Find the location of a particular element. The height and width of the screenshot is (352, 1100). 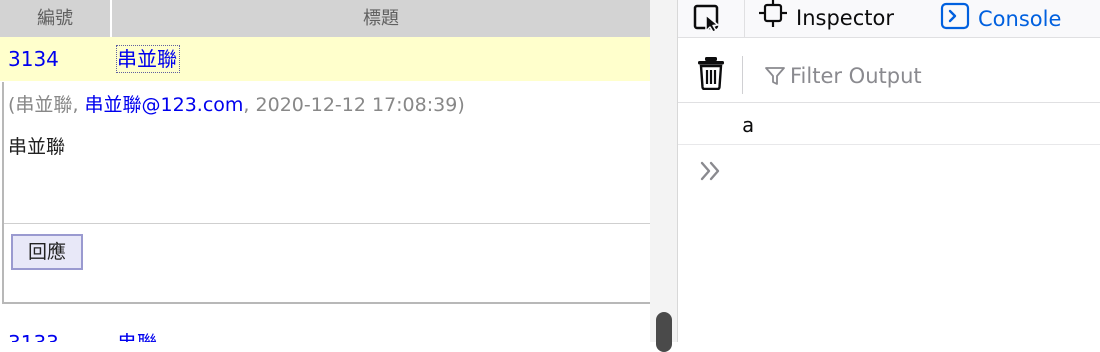

console-input is located at coordinates (913, 171).